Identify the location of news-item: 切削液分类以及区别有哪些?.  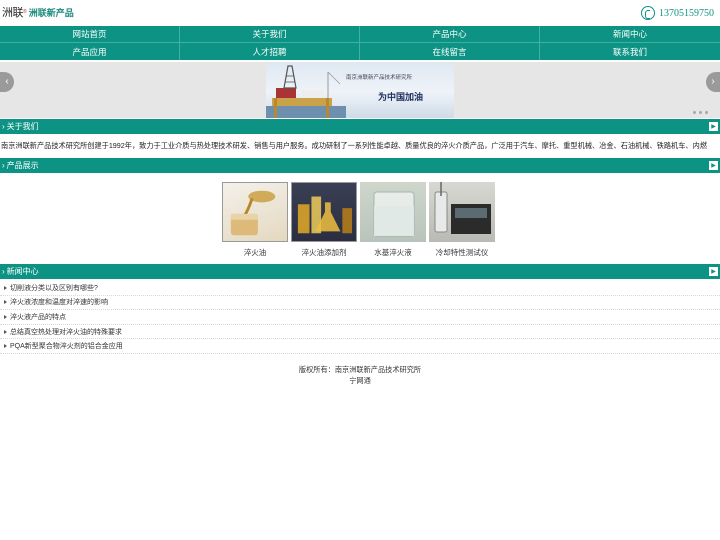
(360, 288).